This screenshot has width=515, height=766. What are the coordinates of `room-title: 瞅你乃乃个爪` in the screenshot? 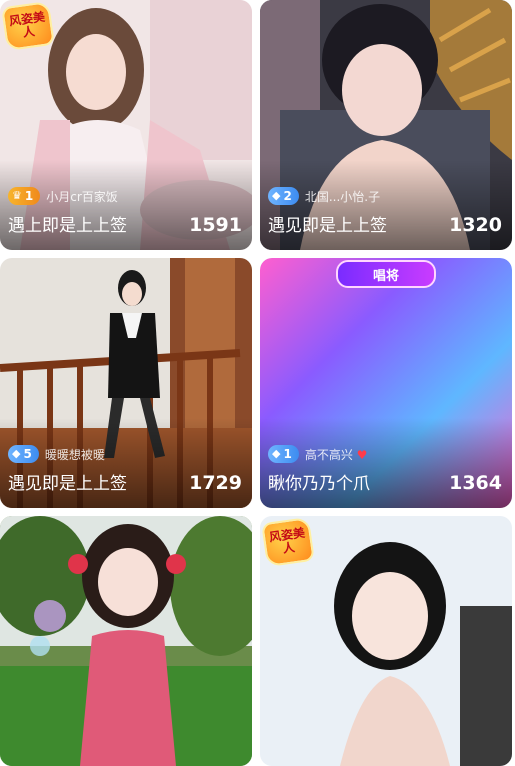 It's located at (319, 484).